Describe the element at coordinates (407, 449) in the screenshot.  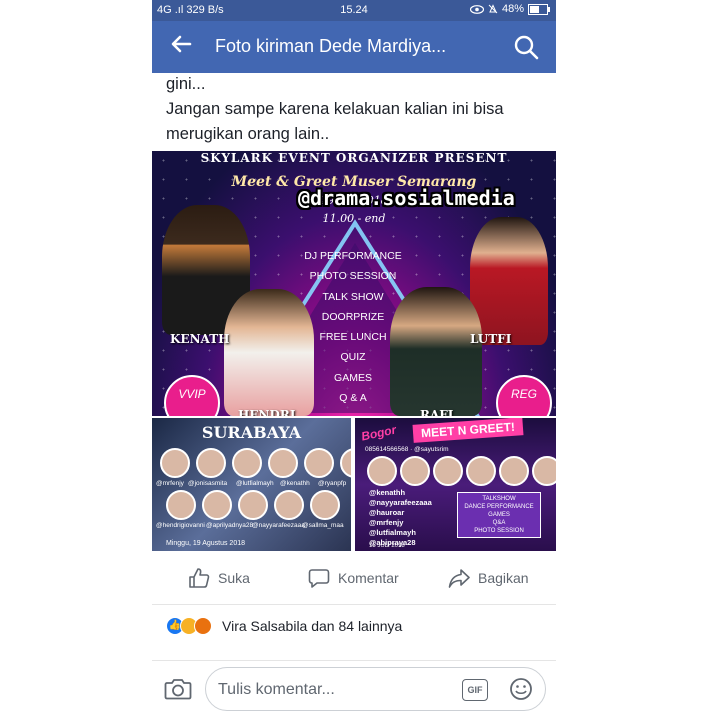
I see `contact-info: 085614566568 · @sayutsrim` at that location.